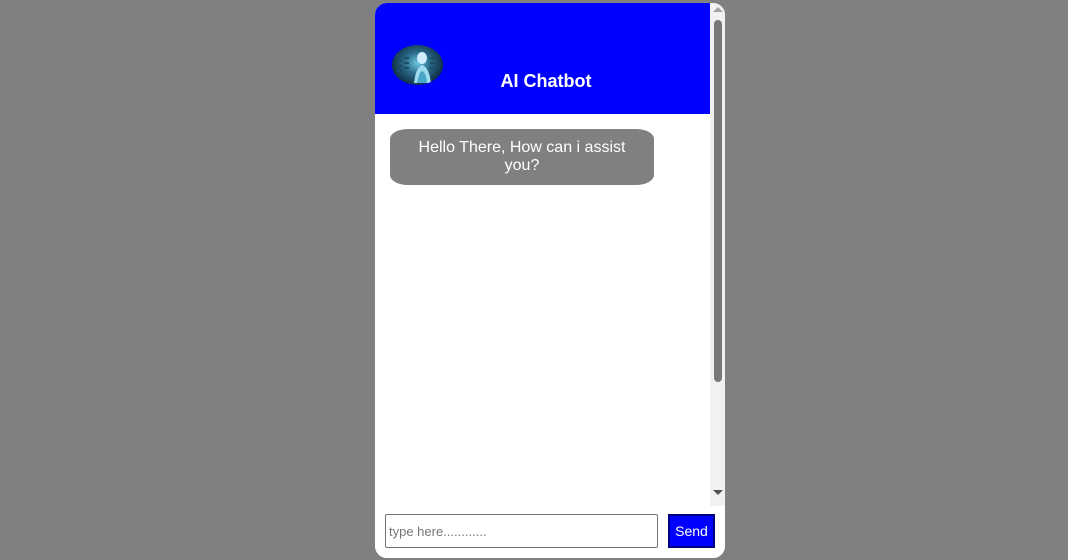  What do you see at coordinates (718, 201) in the screenshot?
I see `scrollbar-thumb` at bounding box center [718, 201].